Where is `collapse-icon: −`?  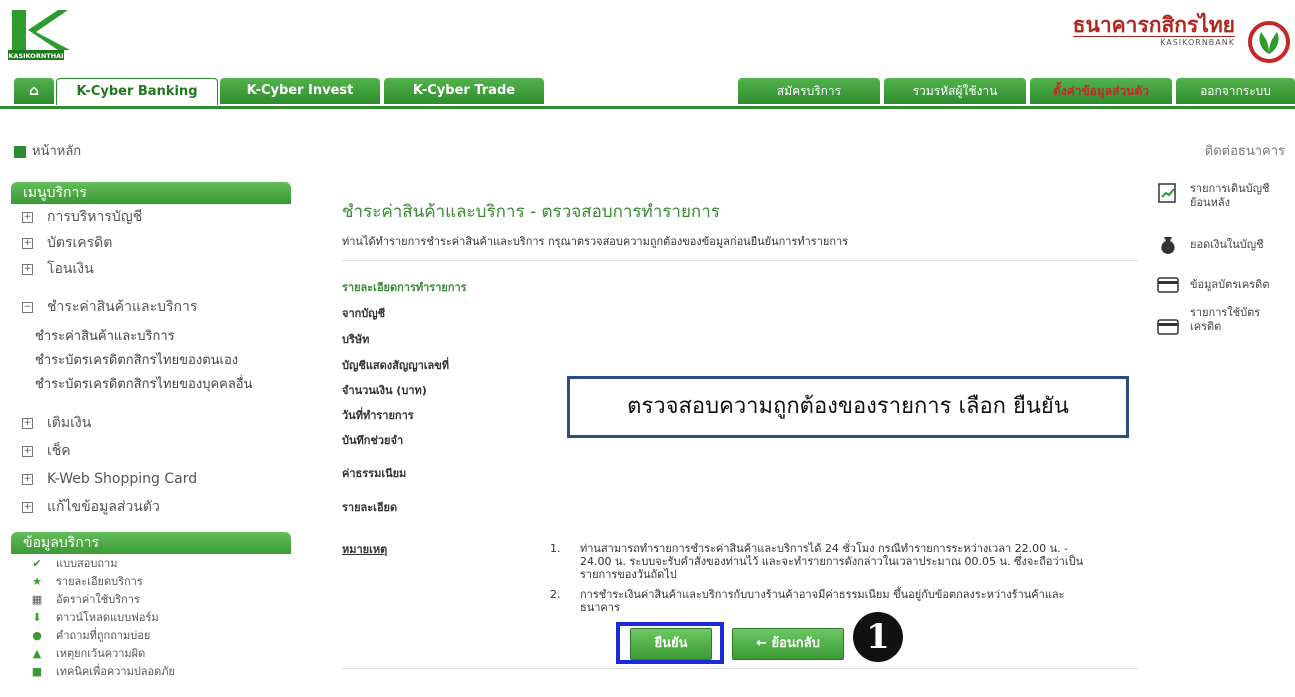
collapse-icon: − is located at coordinates (27, 307).